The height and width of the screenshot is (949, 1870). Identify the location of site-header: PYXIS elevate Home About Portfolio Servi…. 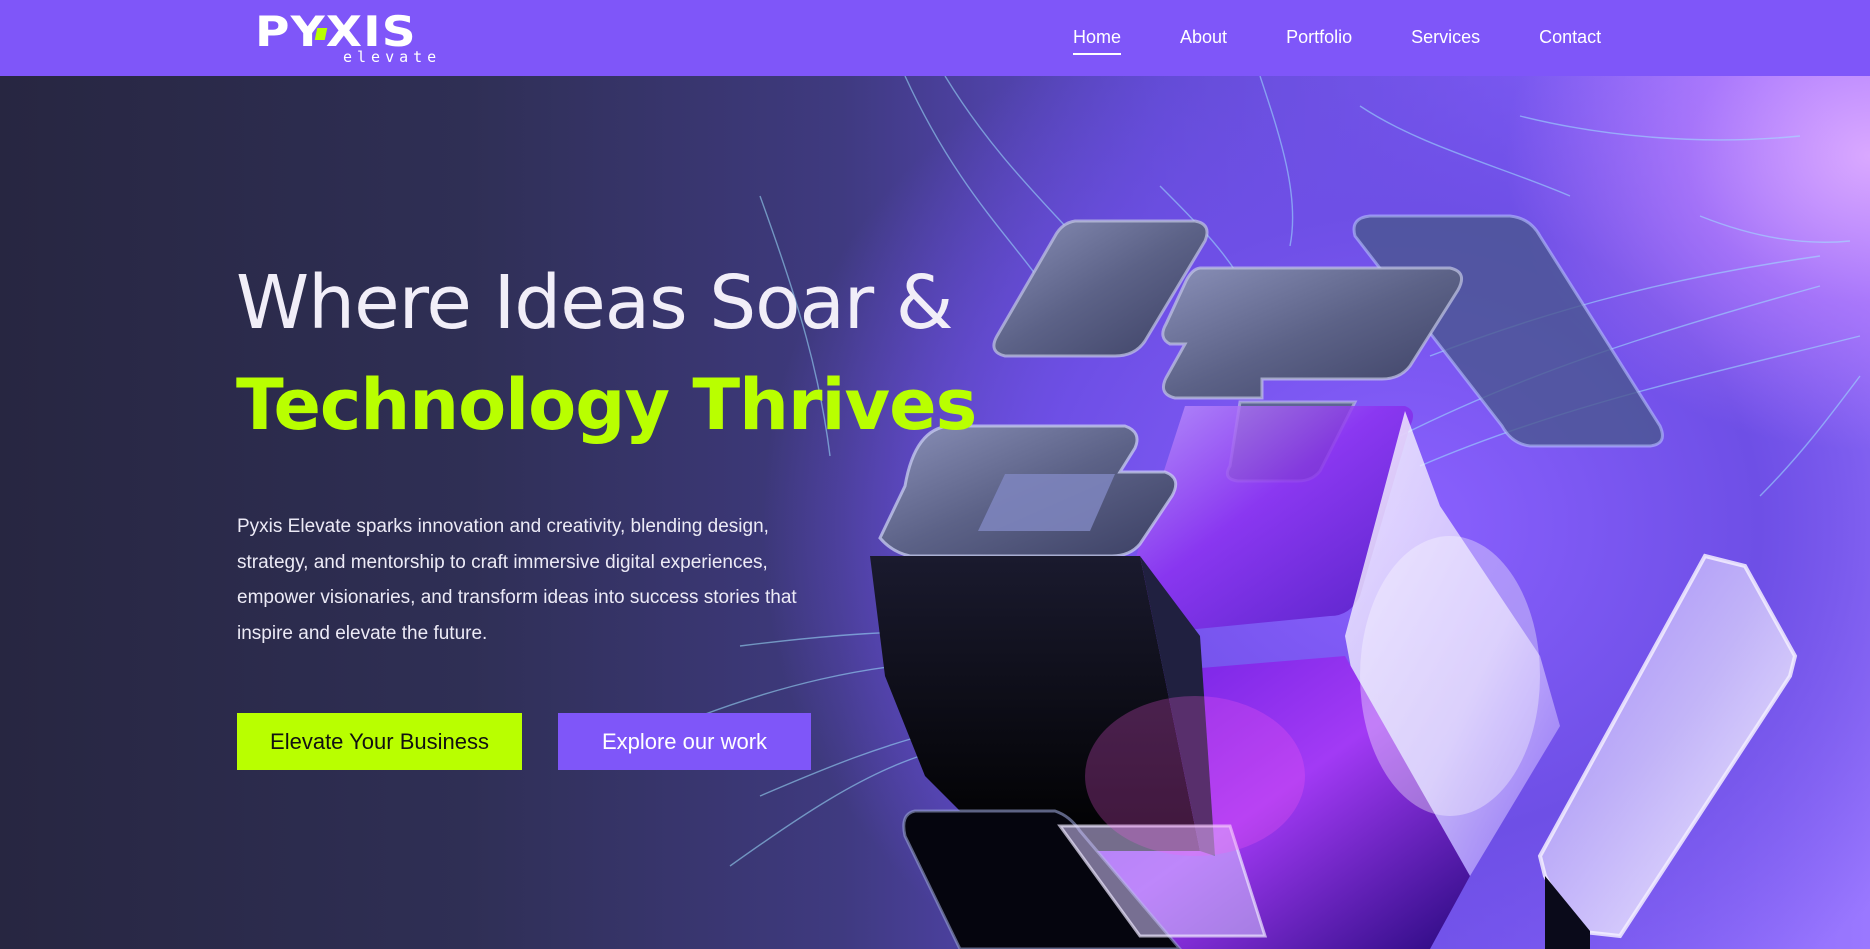
(935, 38).